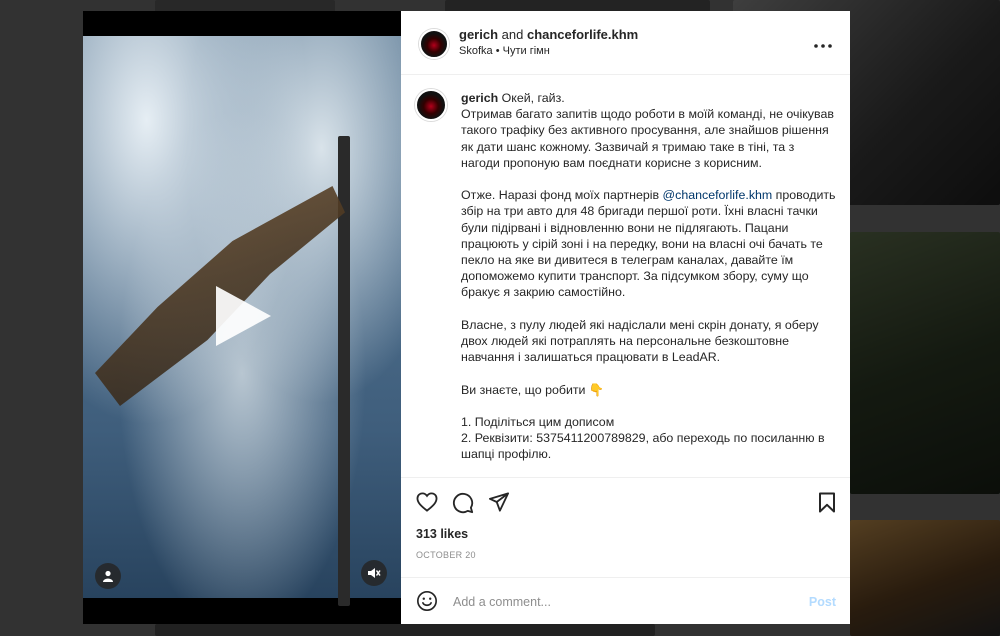  I want to click on bookmark-icon, so click(827, 502).